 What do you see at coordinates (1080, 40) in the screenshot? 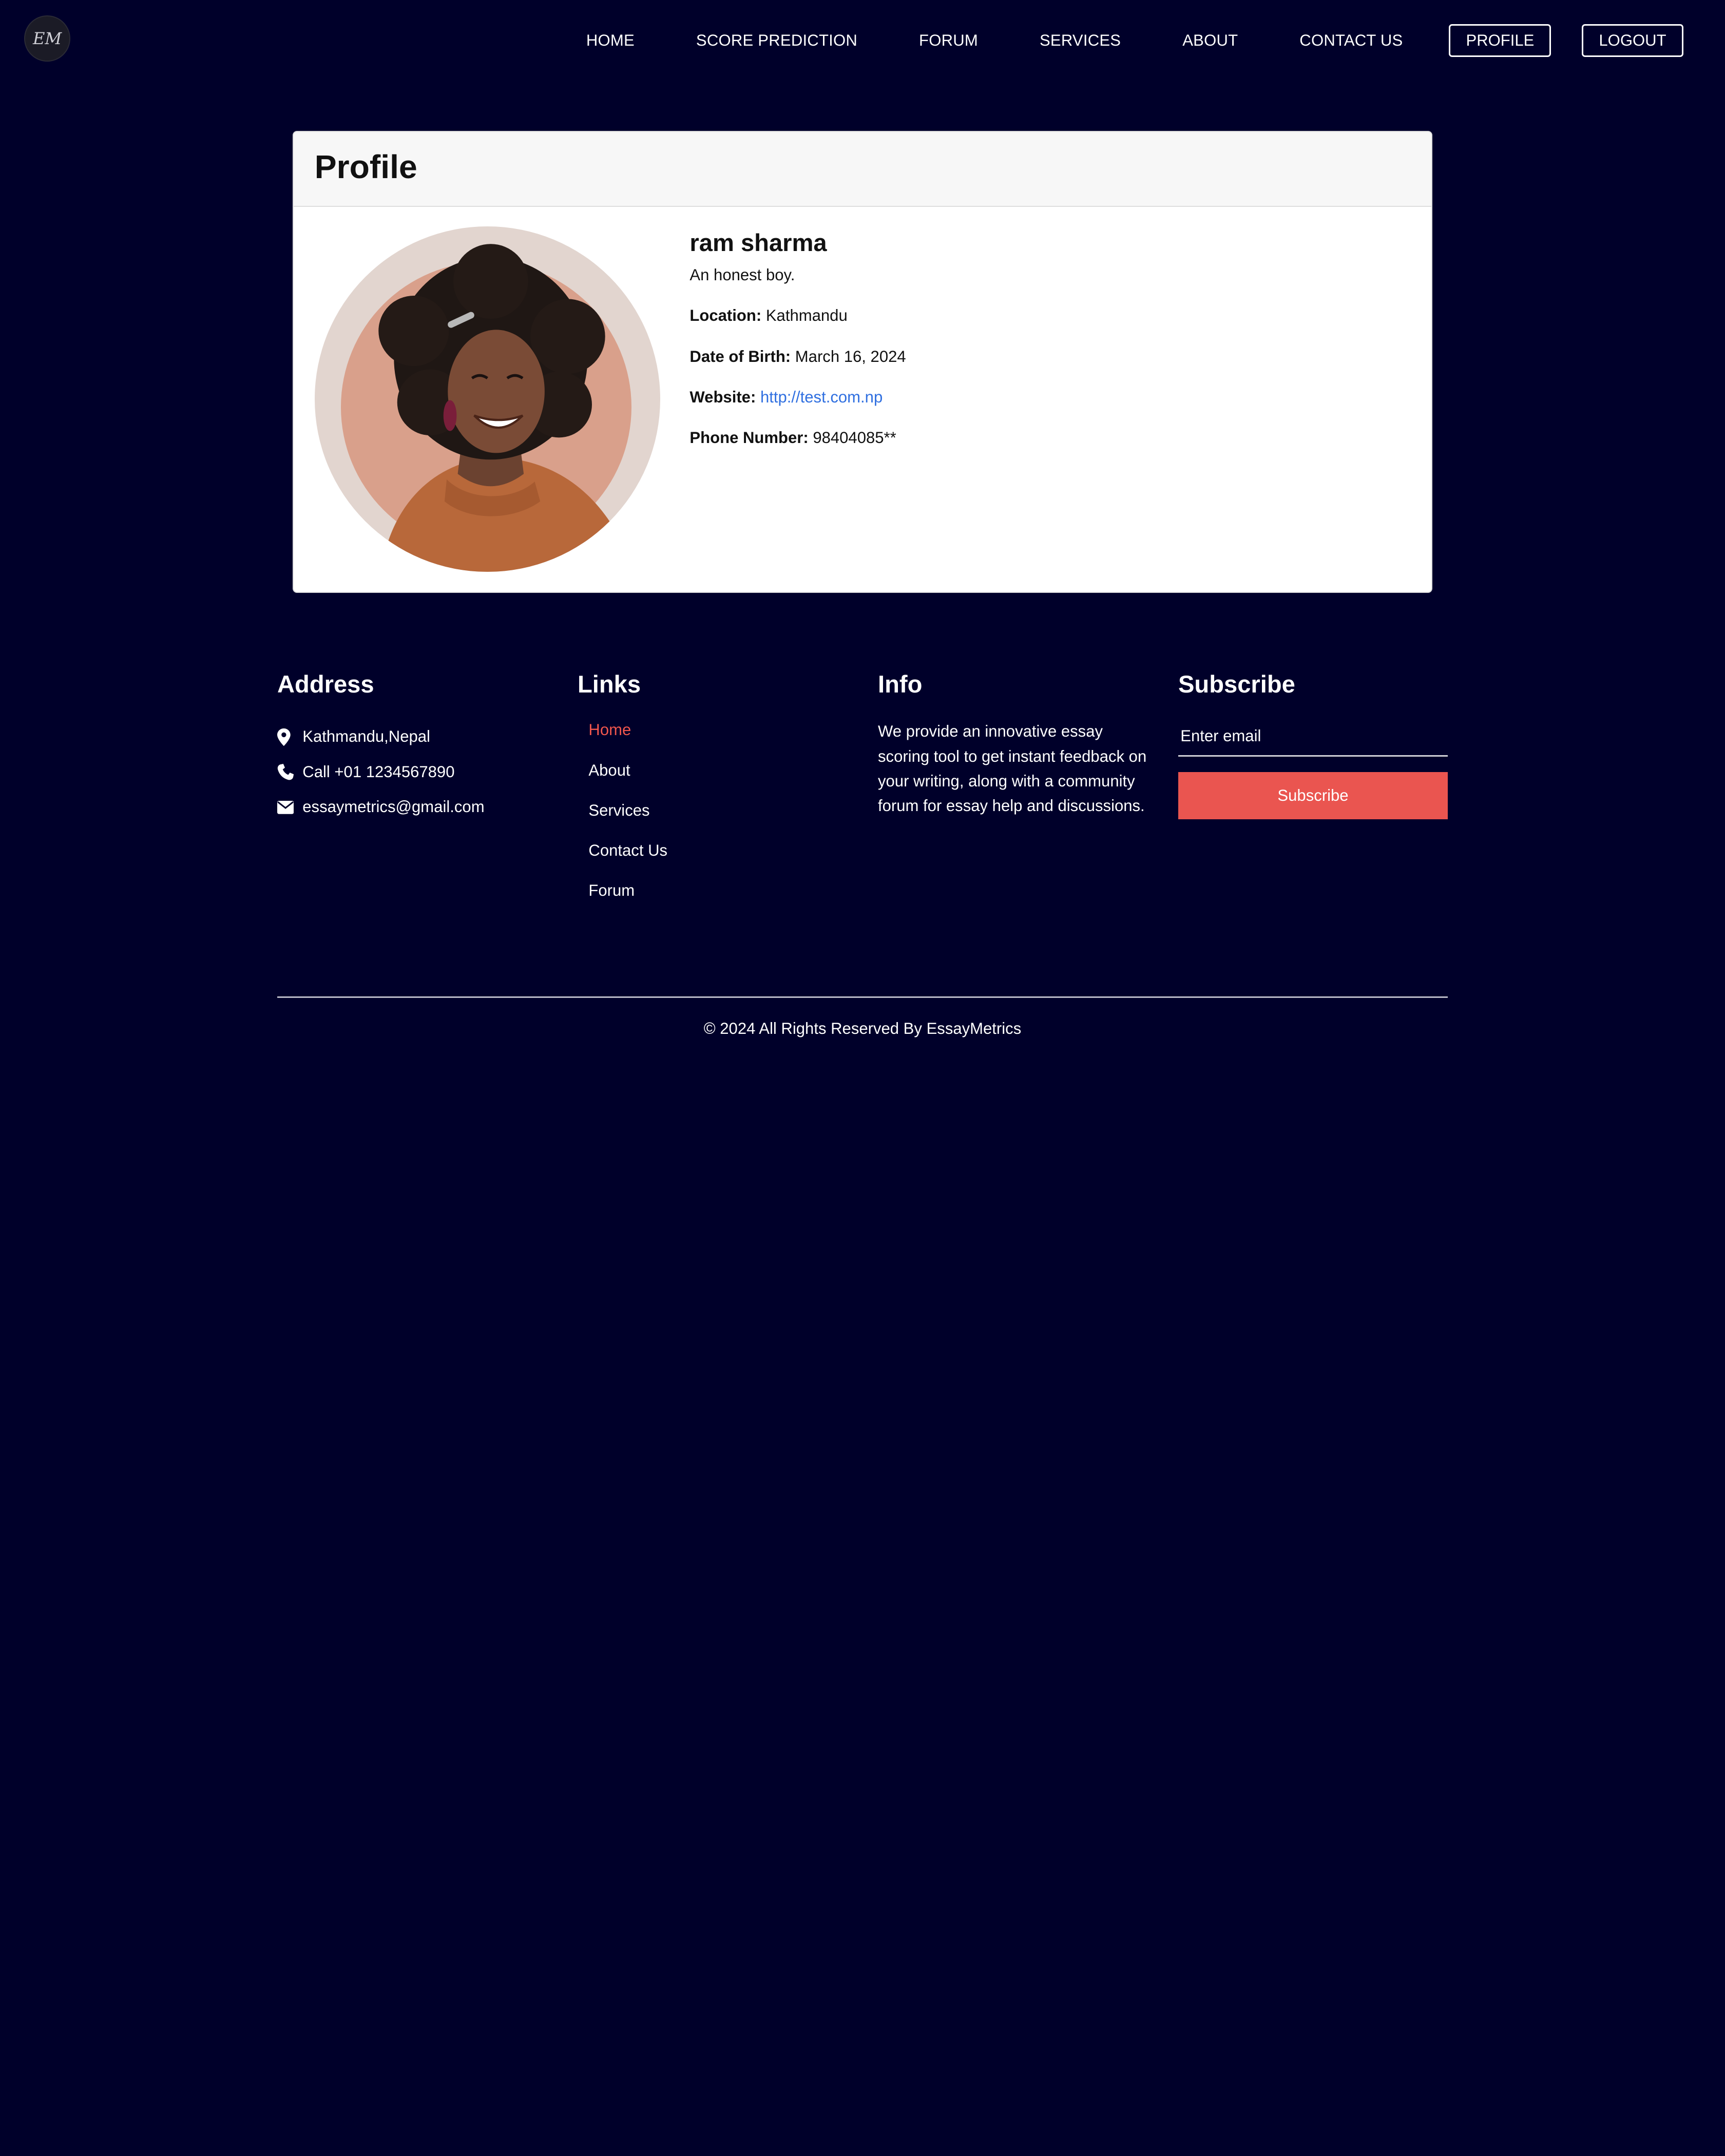
I see `nav-services-link: SERVICES` at bounding box center [1080, 40].